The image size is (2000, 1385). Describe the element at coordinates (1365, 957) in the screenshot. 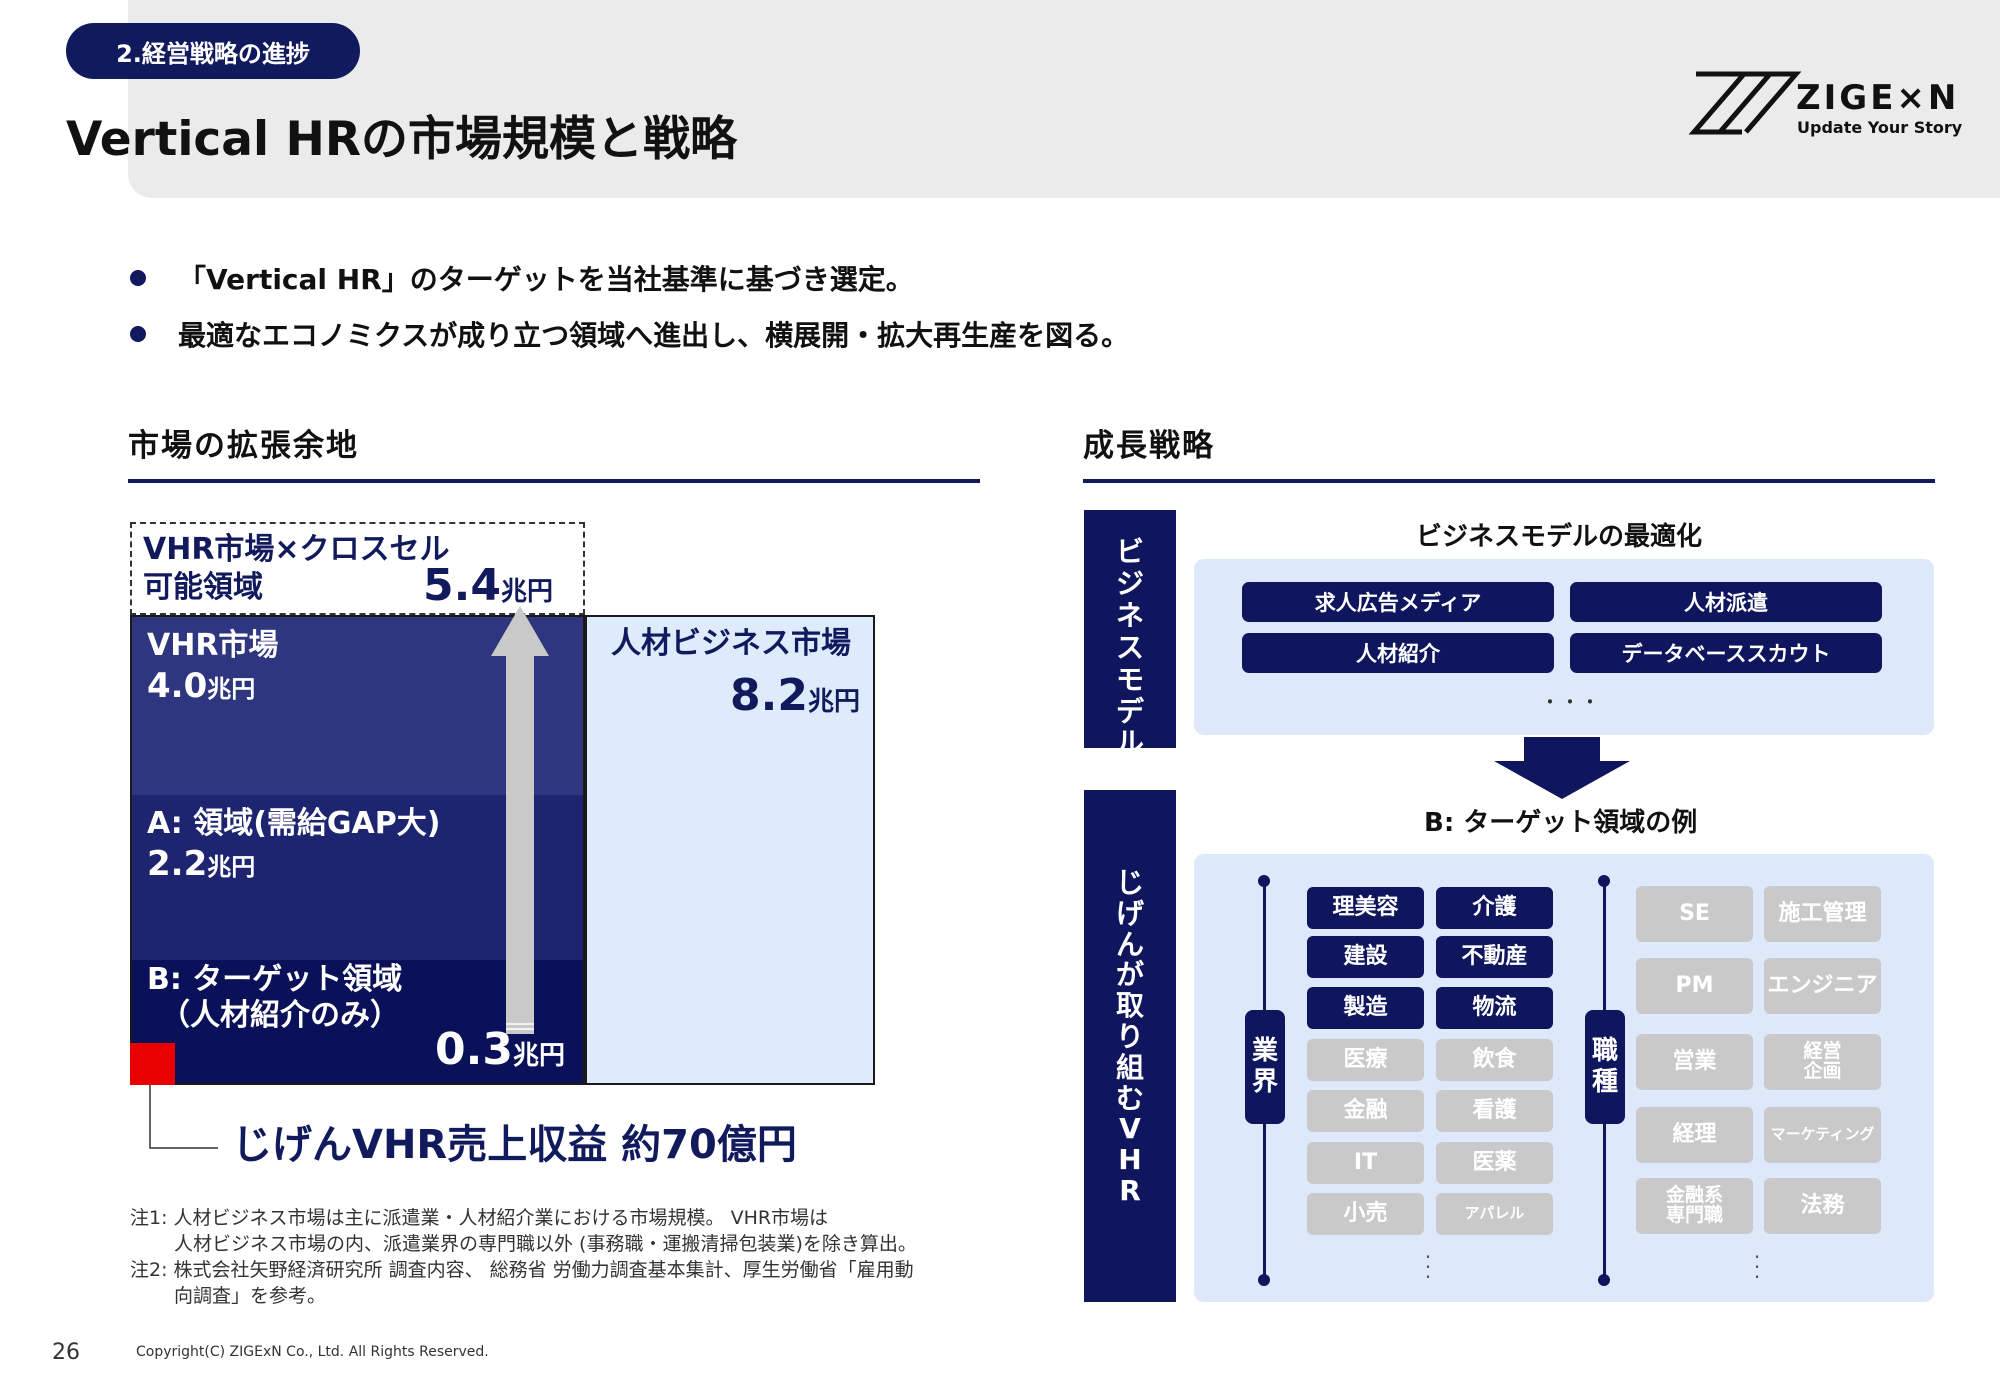

I see `industry-tag: 建設` at that location.